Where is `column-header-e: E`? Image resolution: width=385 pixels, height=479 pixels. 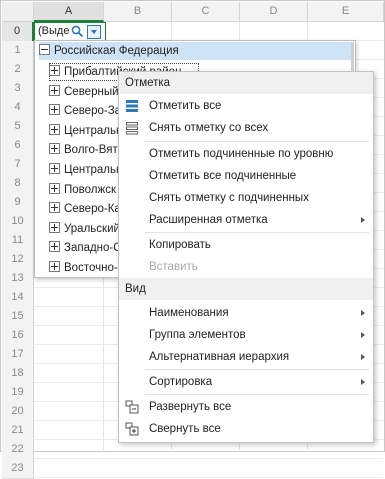 column-header-e: E is located at coordinates (346, 12).